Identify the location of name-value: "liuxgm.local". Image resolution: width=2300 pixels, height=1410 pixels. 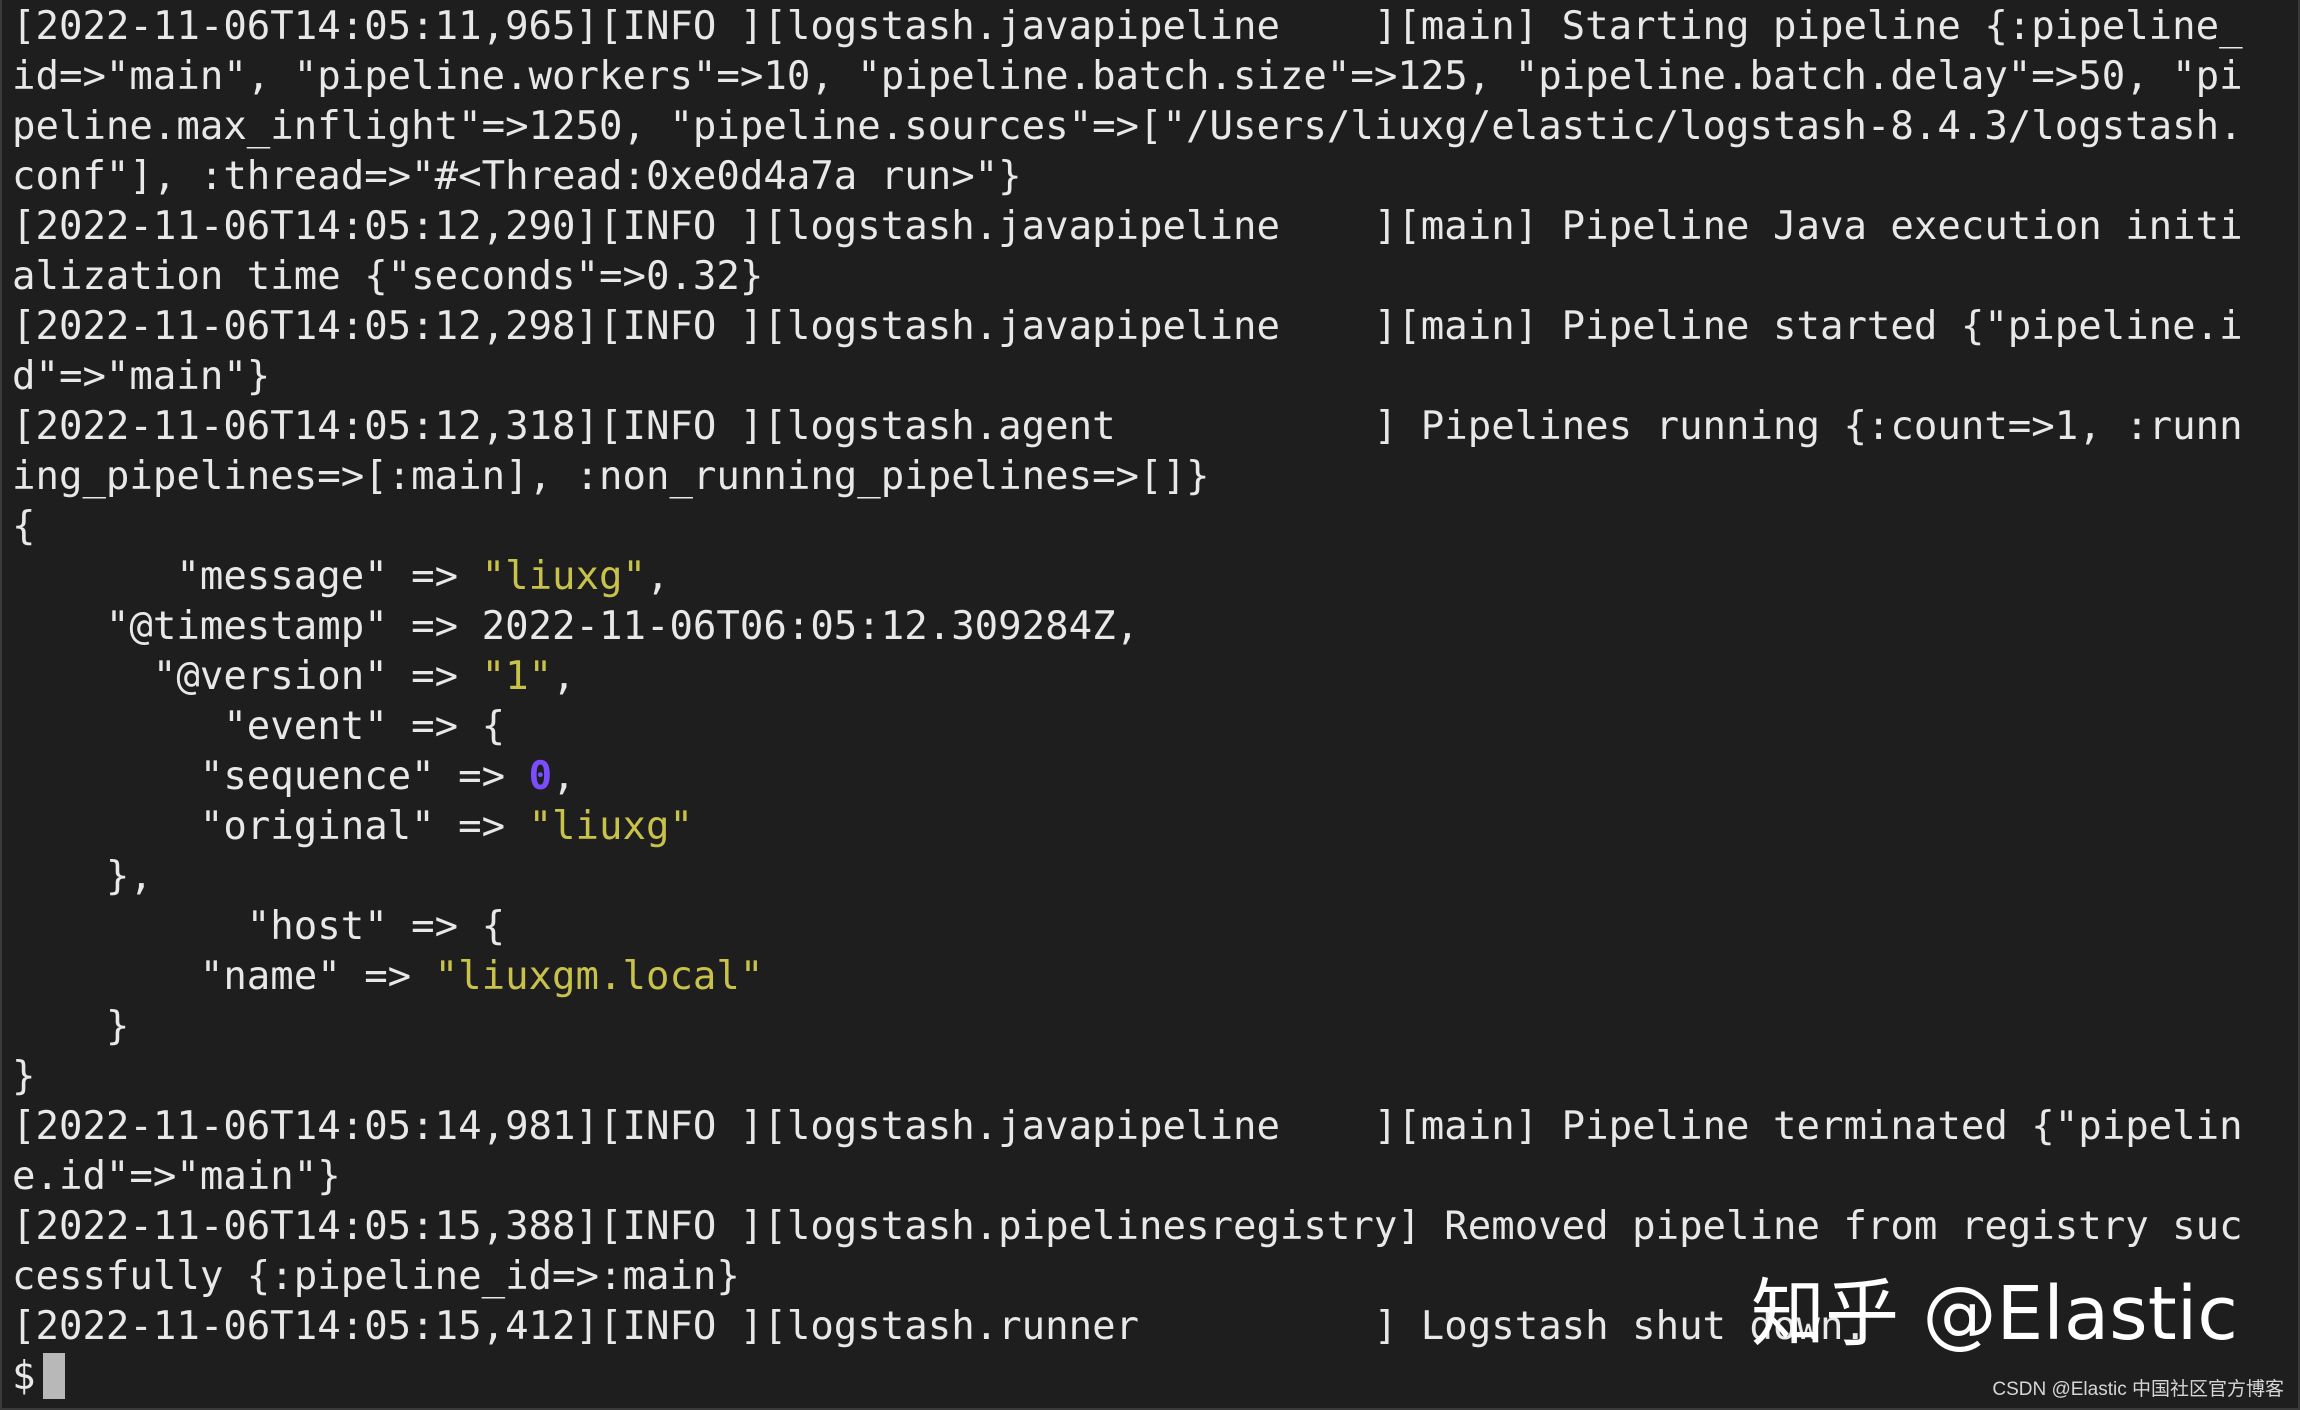
(599, 976).